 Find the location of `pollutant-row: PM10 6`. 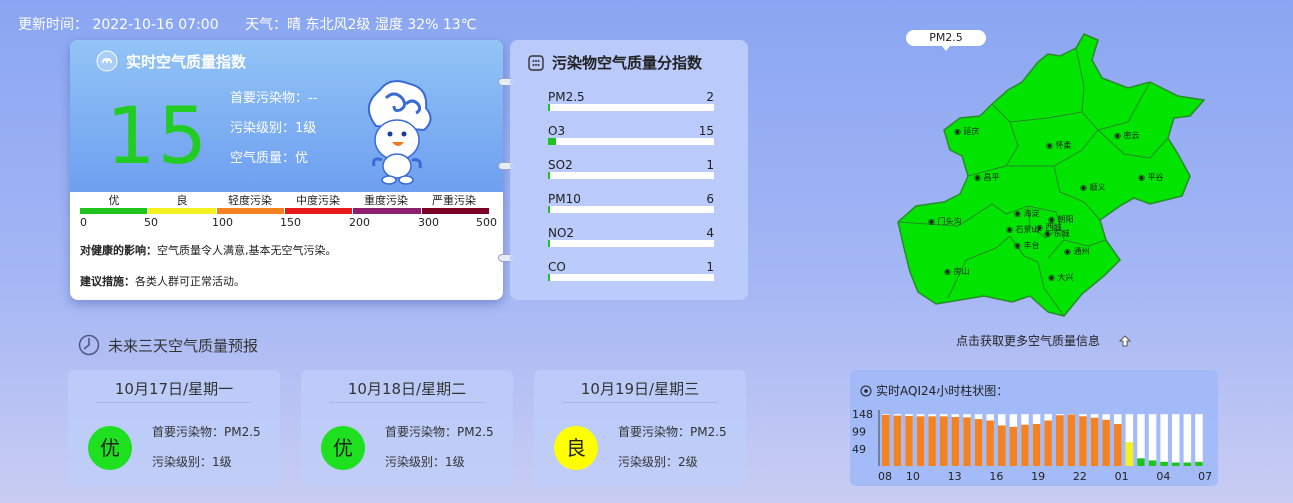

pollutant-row: PM10 6 is located at coordinates (631, 207).